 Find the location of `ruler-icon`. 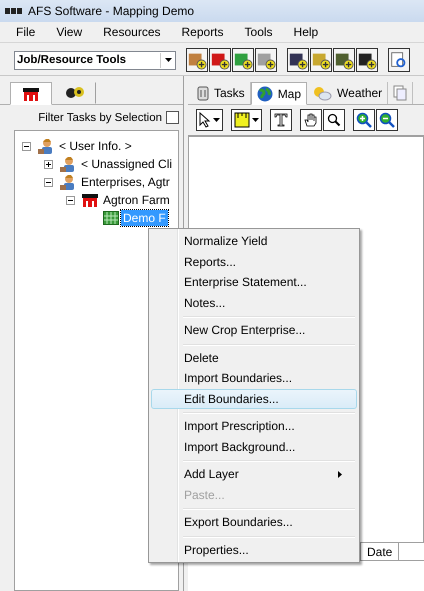

ruler-icon is located at coordinates (242, 120).